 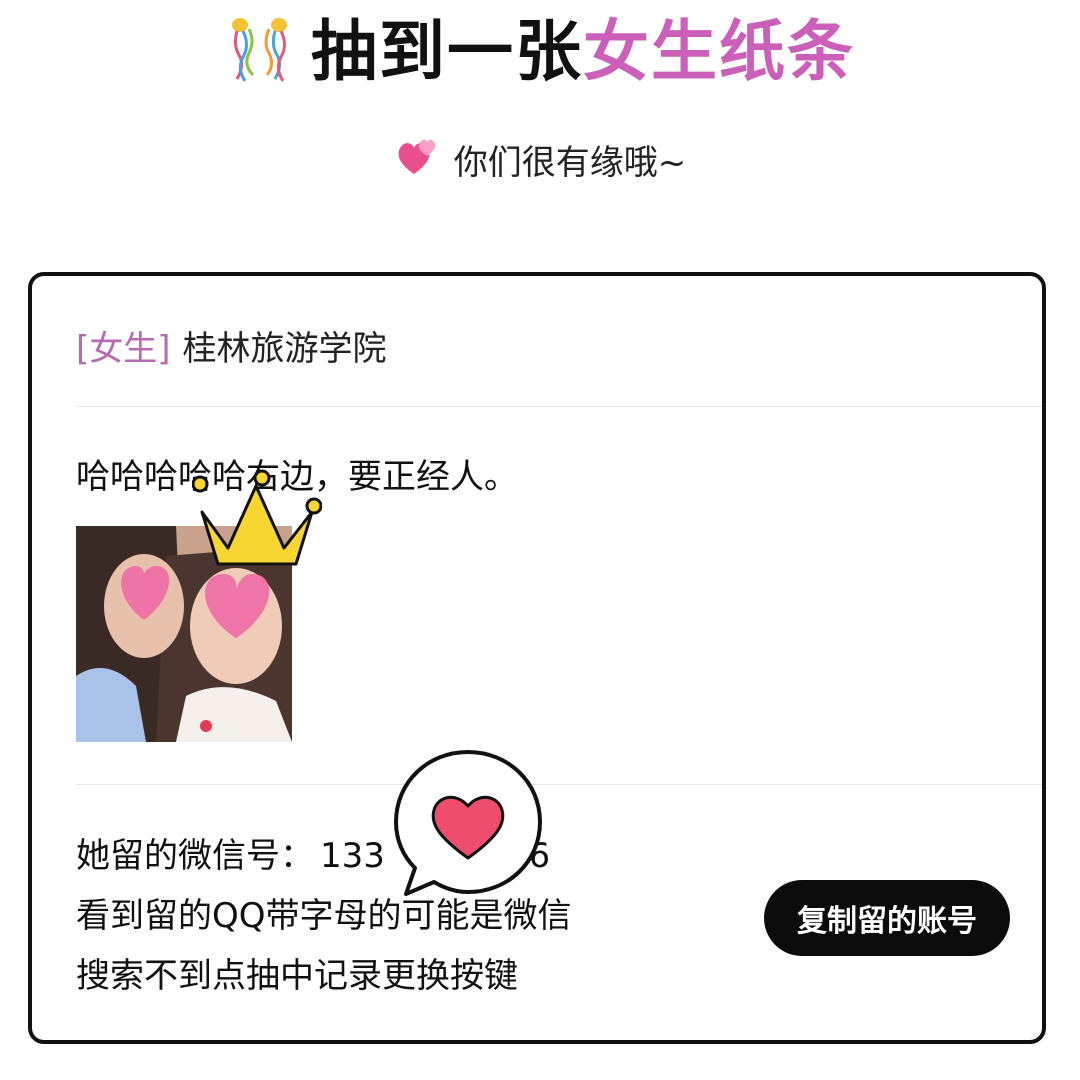 What do you see at coordinates (284, 349) in the screenshot?
I see `school-name: 桂林旅游学院` at bounding box center [284, 349].